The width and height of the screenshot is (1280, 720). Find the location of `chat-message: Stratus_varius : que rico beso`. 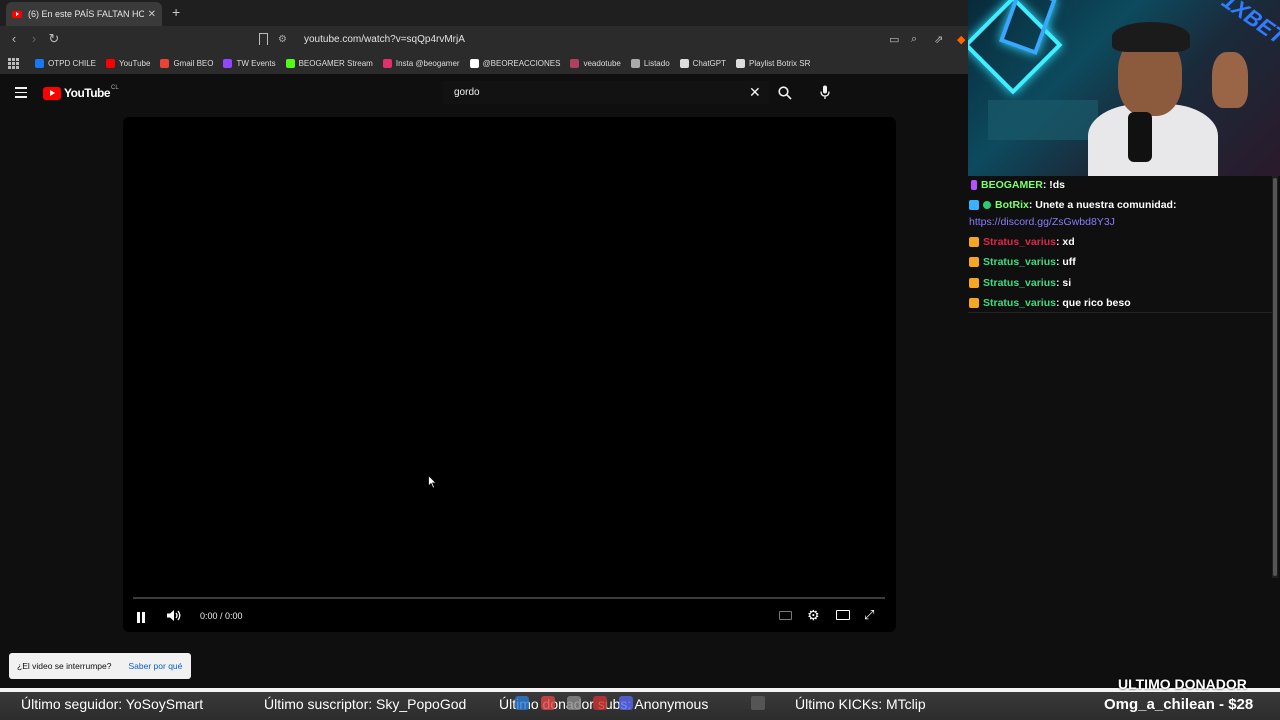

chat-message: Stratus_varius : que rico beso is located at coordinates (1050, 303).